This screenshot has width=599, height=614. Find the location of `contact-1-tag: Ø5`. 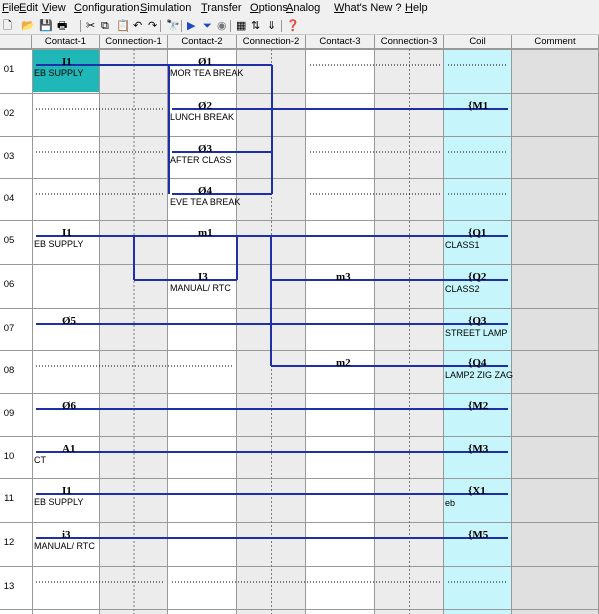

contact-1-tag: Ø5 is located at coordinates (69, 321).